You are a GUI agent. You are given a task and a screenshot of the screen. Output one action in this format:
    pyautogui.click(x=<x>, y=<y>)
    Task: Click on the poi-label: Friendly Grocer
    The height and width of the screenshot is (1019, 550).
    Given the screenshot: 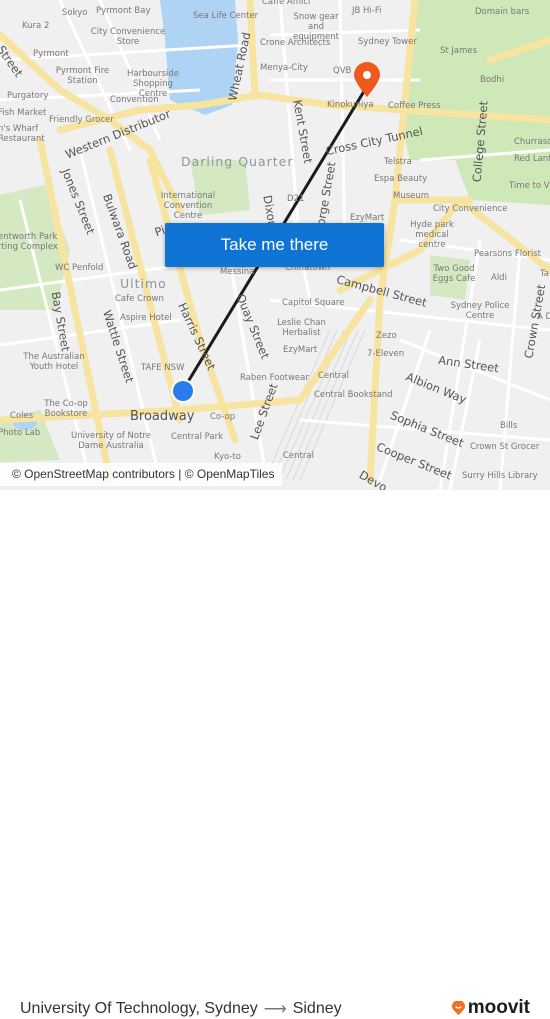 What is the action you would take?
    pyautogui.click(x=81, y=120)
    